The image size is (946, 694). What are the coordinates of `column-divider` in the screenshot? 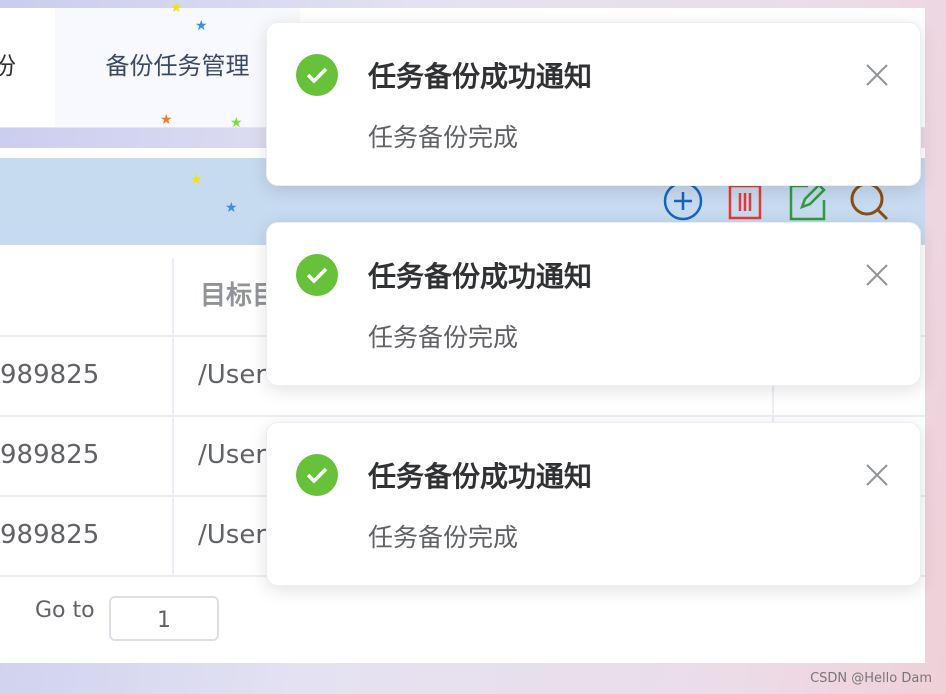 It's located at (173, 416).